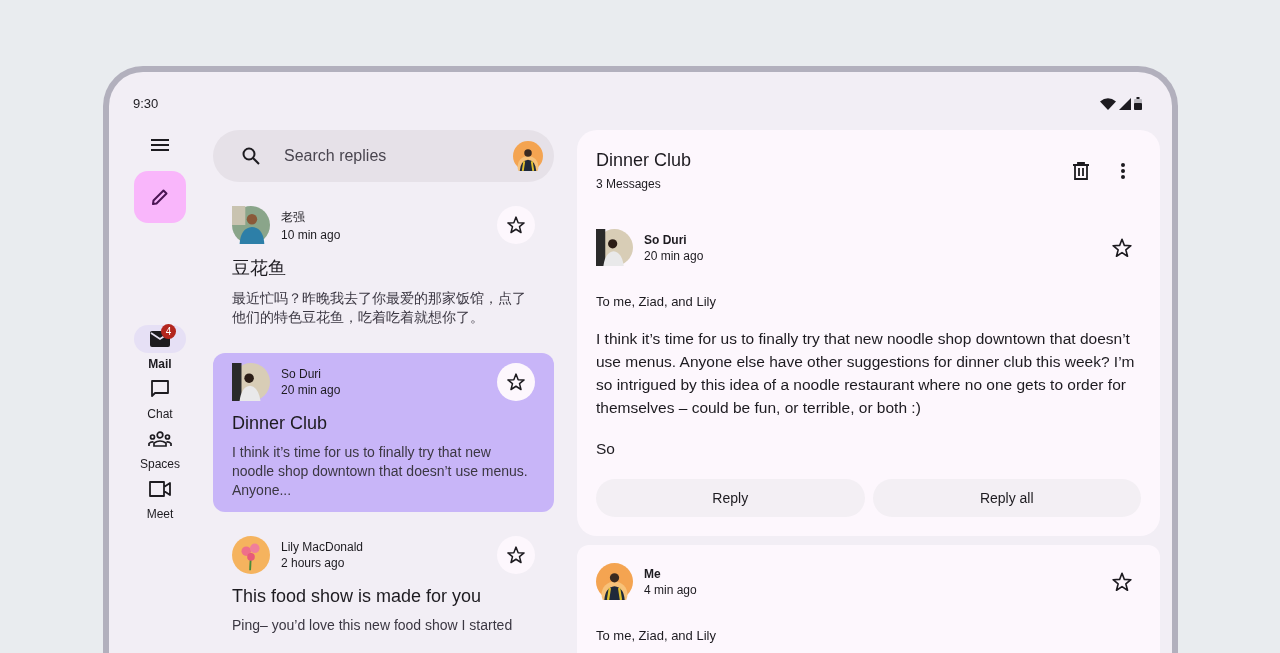 The width and height of the screenshot is (1280, 653). I want to click on nav-label: Chat, so click(160, 414).